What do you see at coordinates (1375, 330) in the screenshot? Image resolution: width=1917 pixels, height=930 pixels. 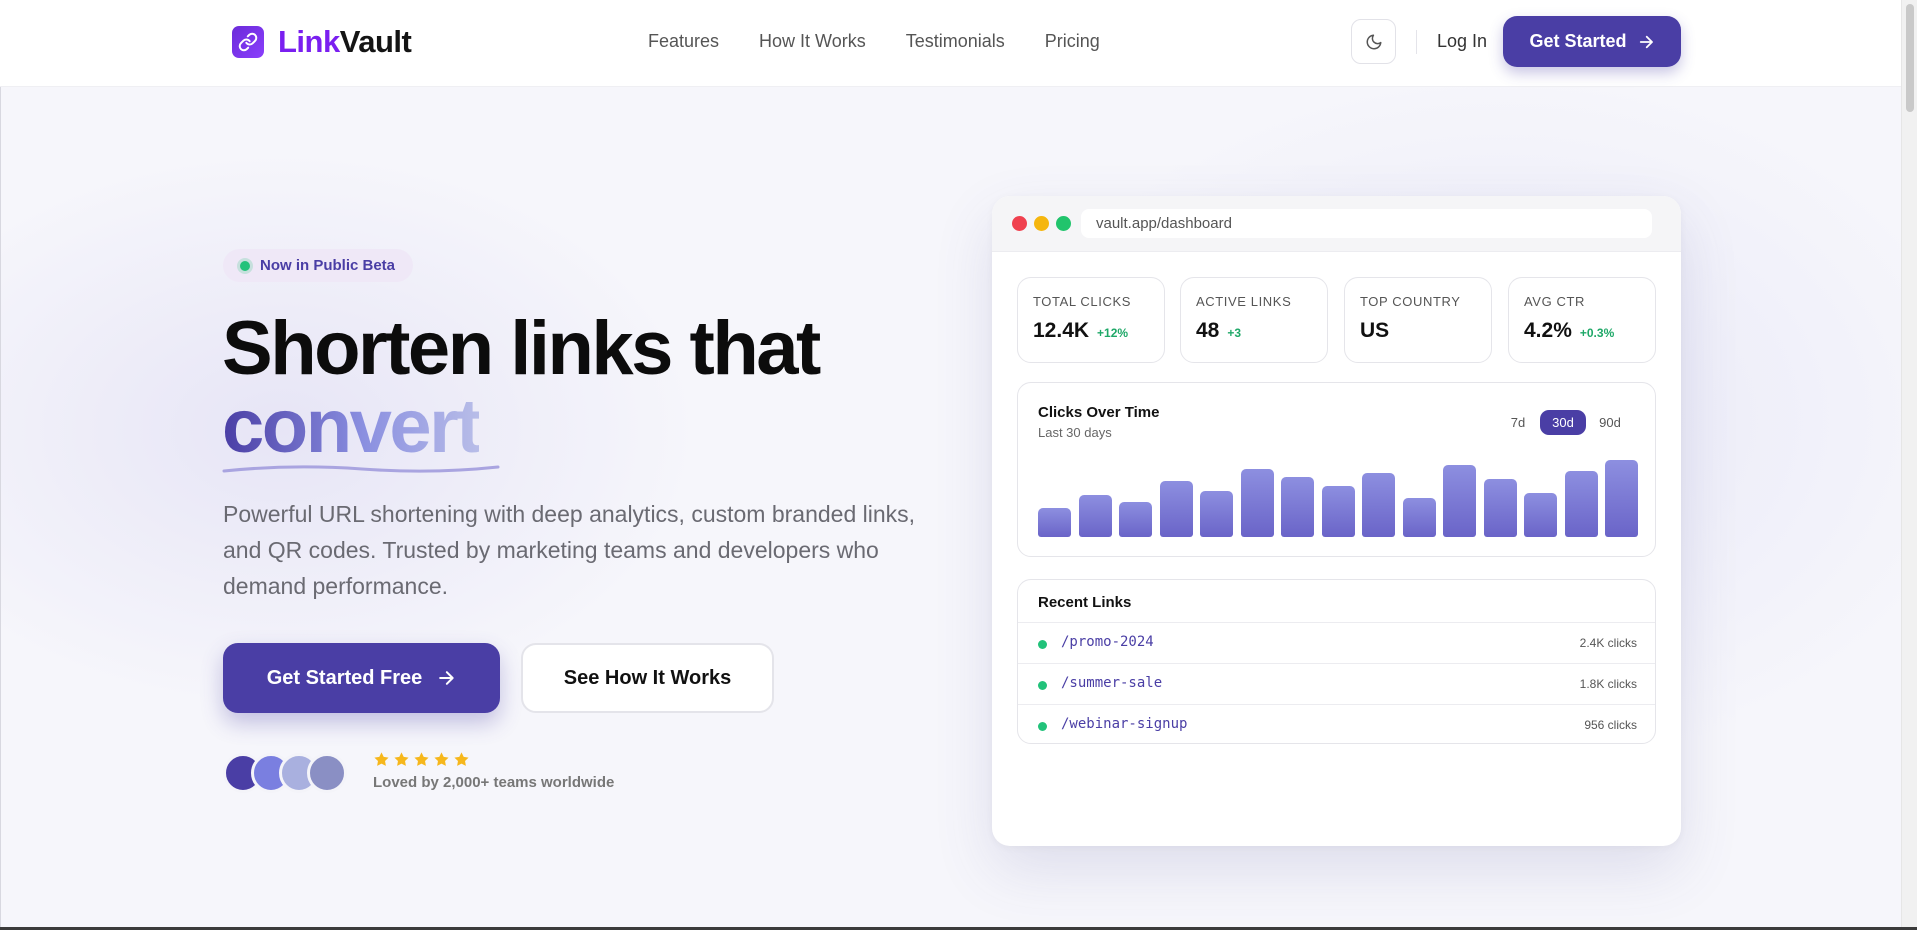 I see `stat-value: US` at bounding box center [1375, 330].